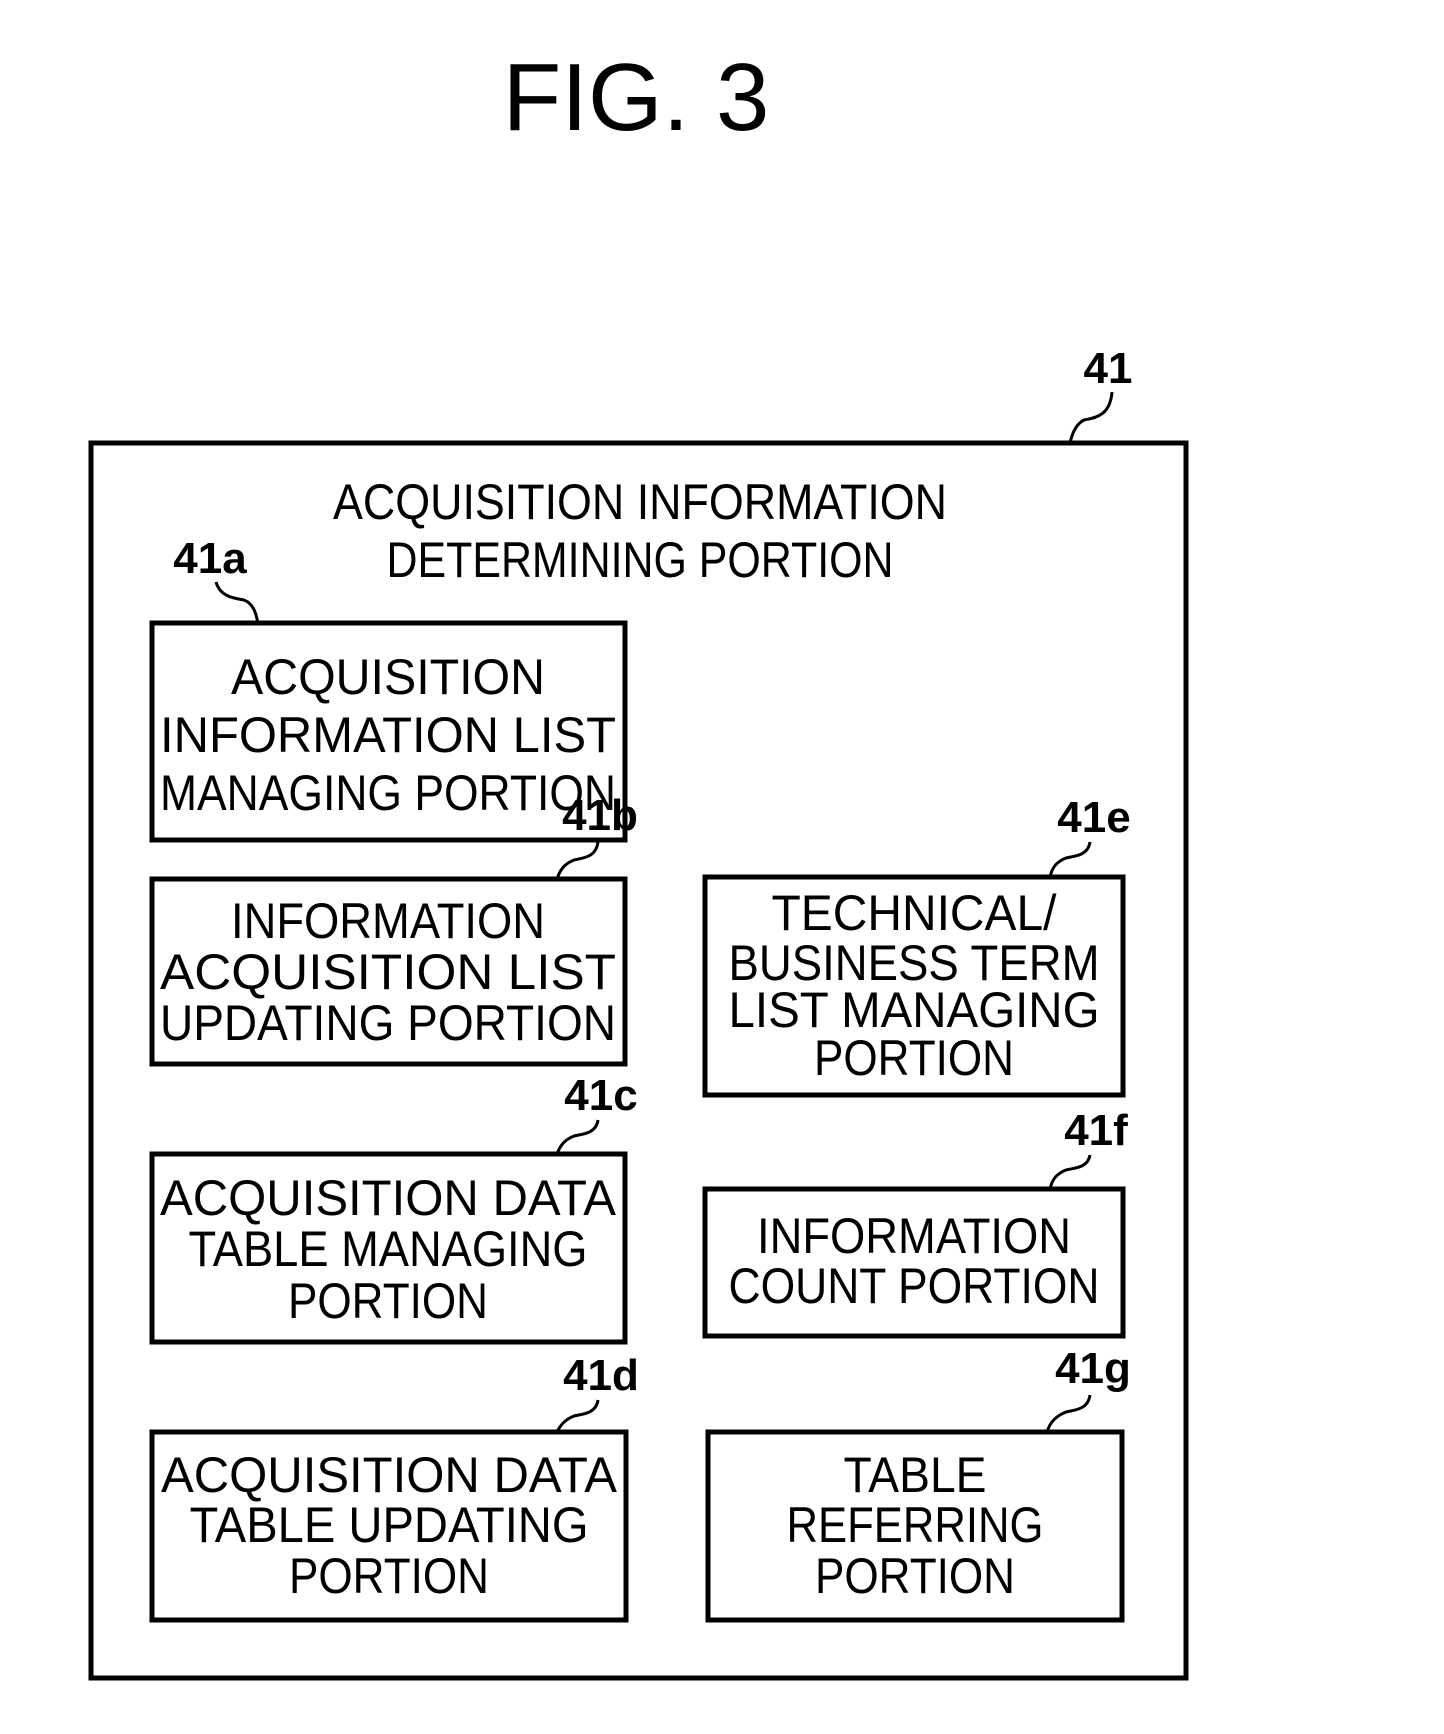 The height and width of the screenshot is (1734, 1444). Describe the element at coordinates (388, 735) in the screenshot. I see `block-41a-line-2: INFORMATION LIST` at that location.